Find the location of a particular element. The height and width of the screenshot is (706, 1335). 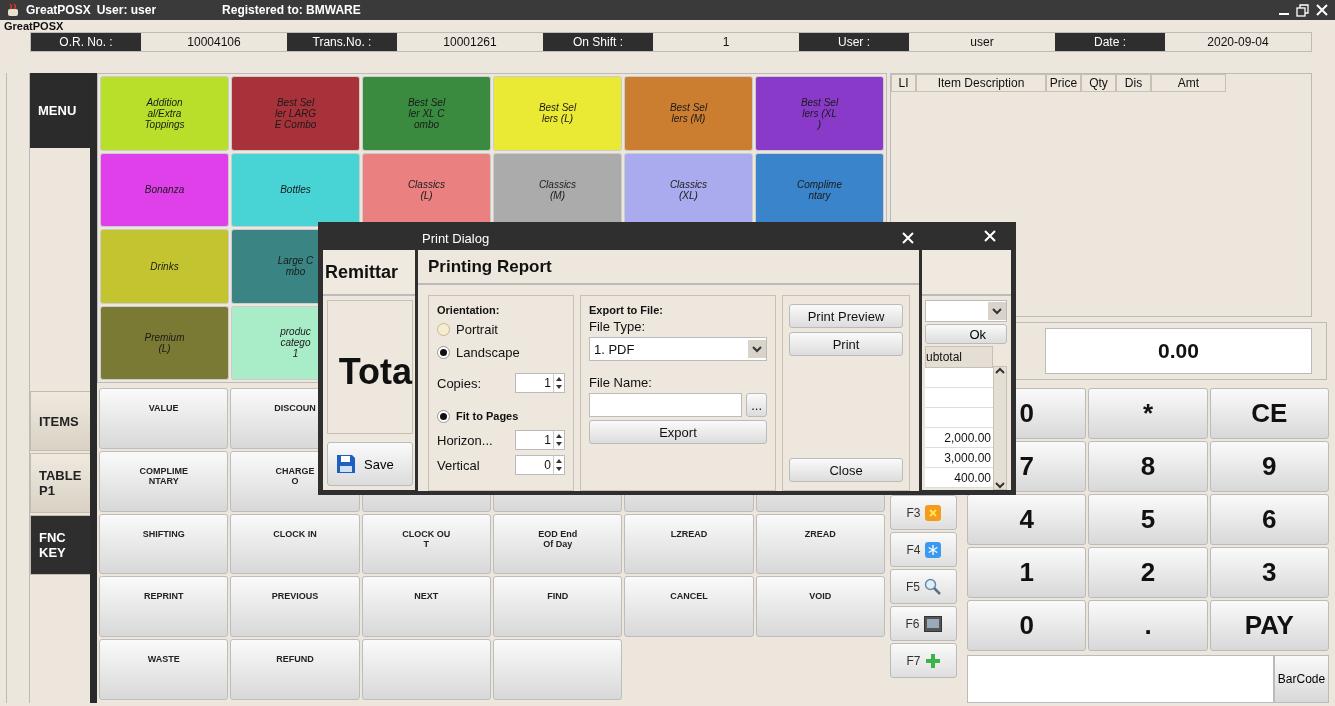

function-button: FIND is located at coordinates (558, 607).